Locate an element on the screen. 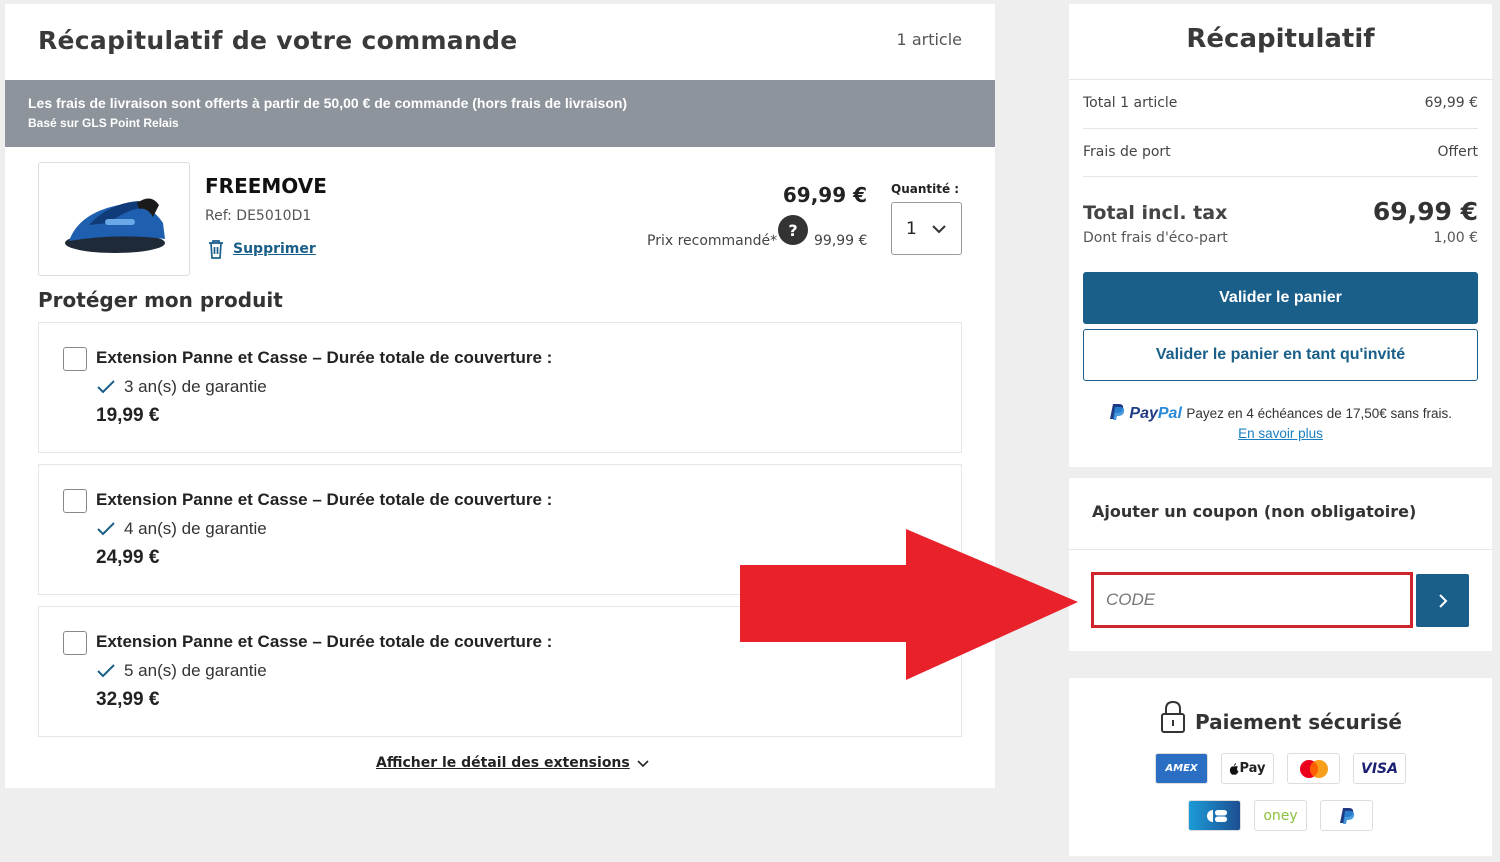  paypal-logo-pal: Pal is located at coordinates (1169, 413).